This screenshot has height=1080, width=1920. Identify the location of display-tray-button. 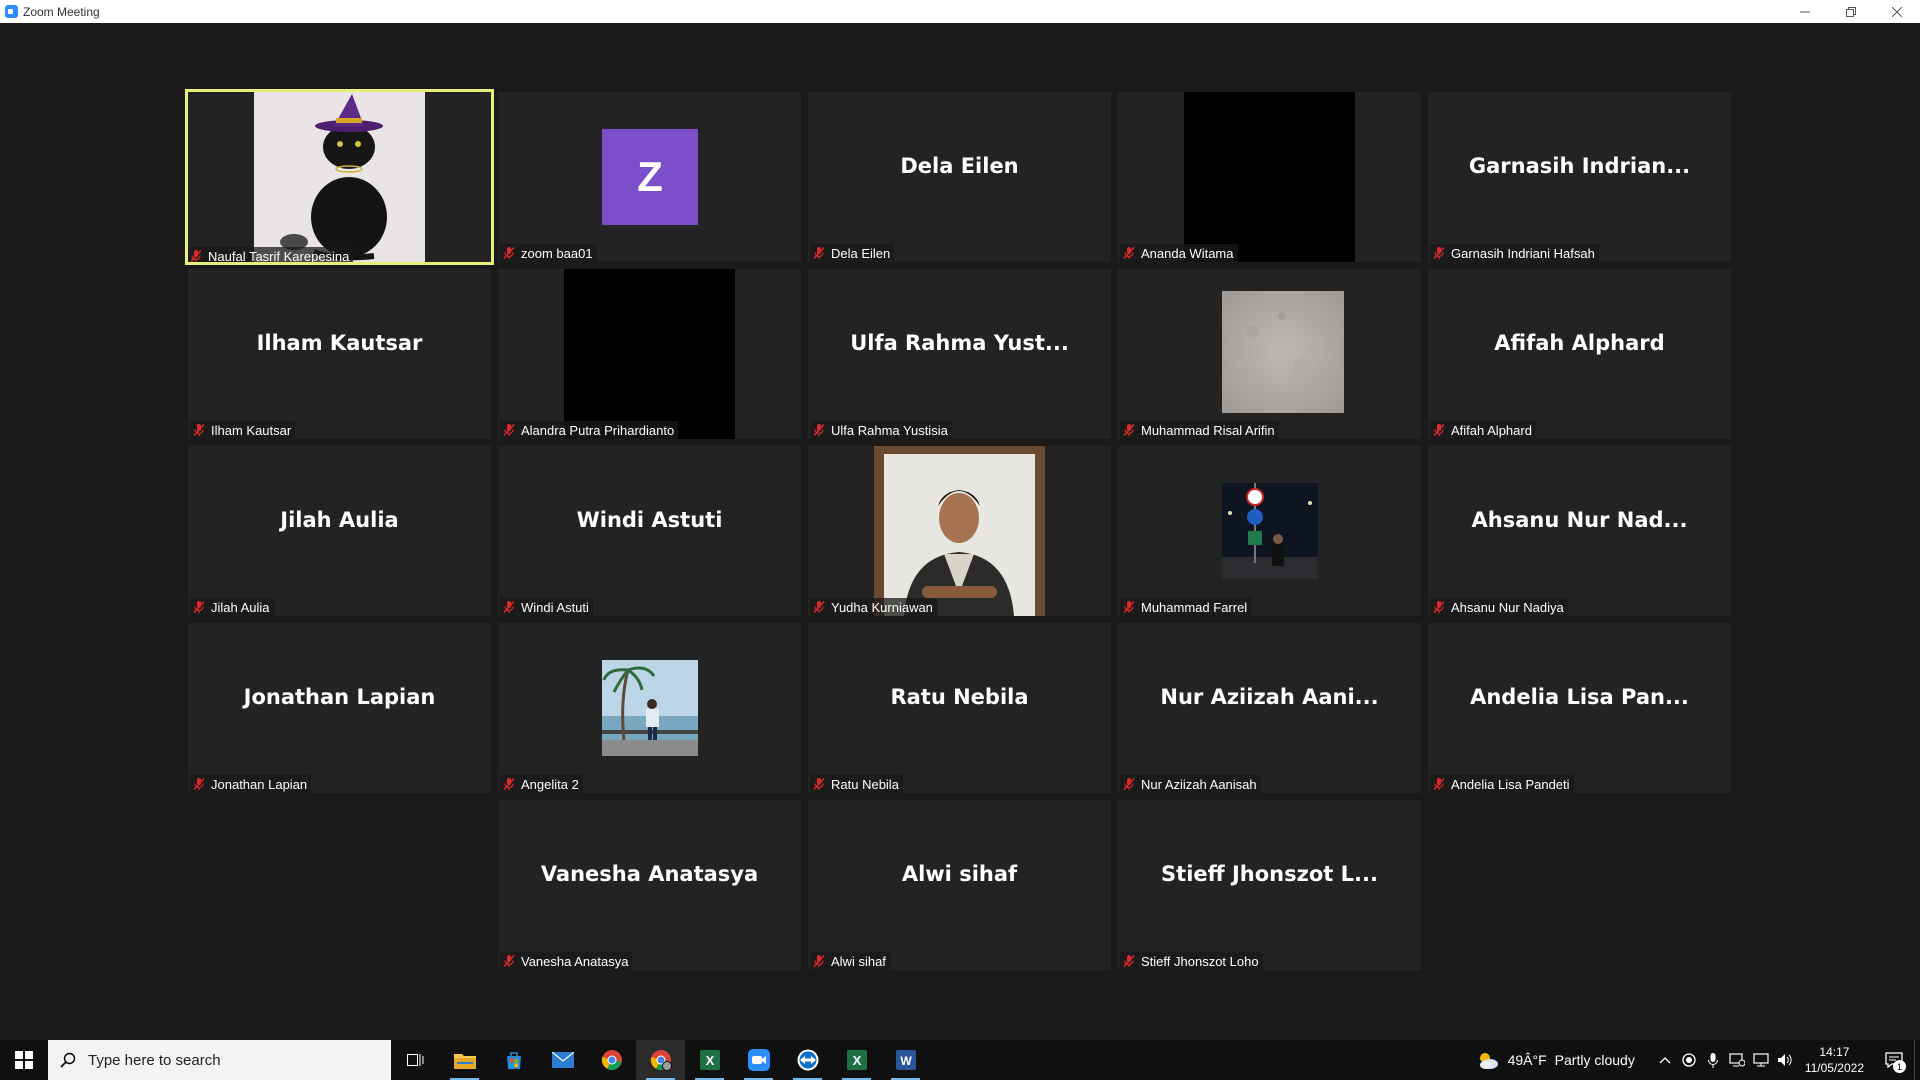
(1761, 1060).